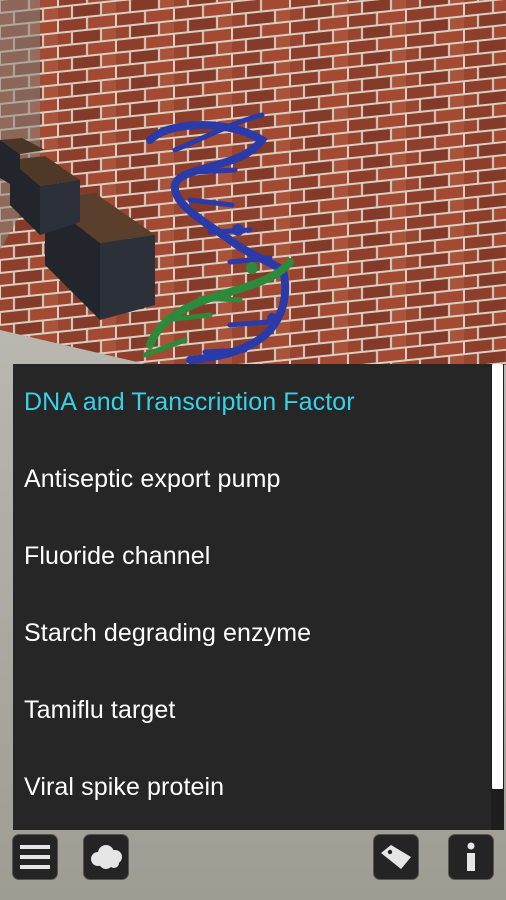  I want to click on menu-button, so click(35, 857).